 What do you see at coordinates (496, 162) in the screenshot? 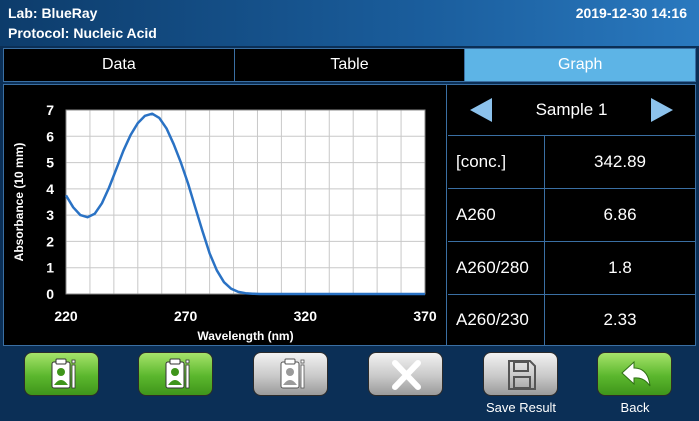
I see `result-label: [conc.]` at bounding box center [496, 162].